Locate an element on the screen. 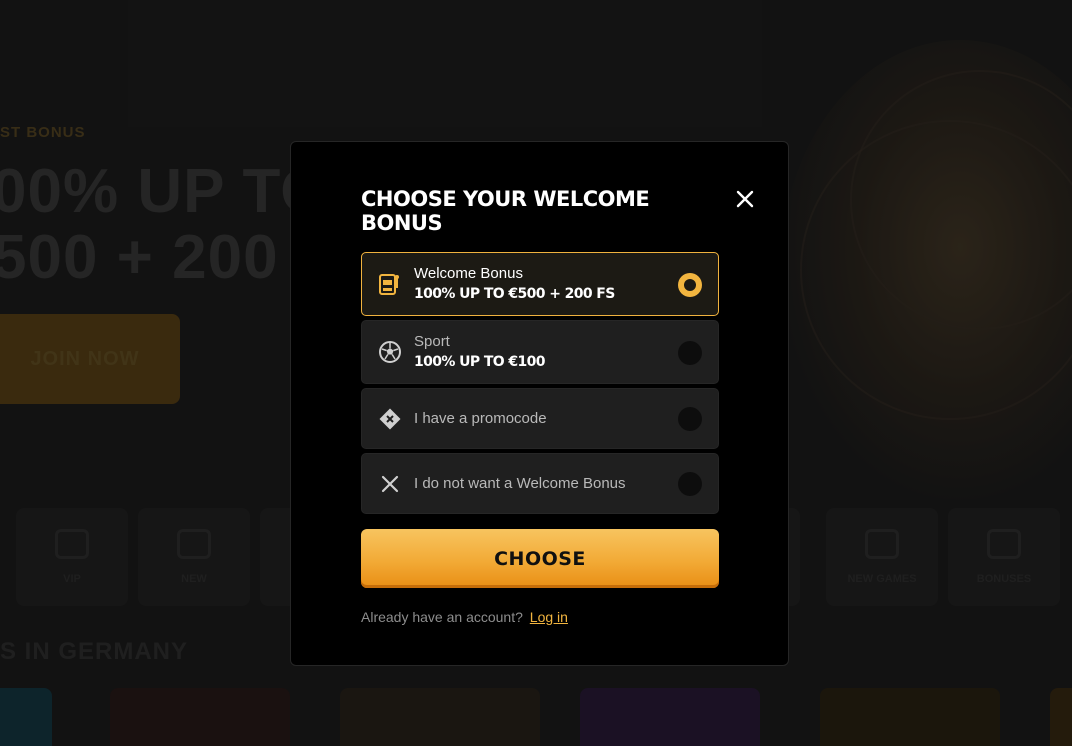  slot-machine-icon is located at coordinates (390, 284).